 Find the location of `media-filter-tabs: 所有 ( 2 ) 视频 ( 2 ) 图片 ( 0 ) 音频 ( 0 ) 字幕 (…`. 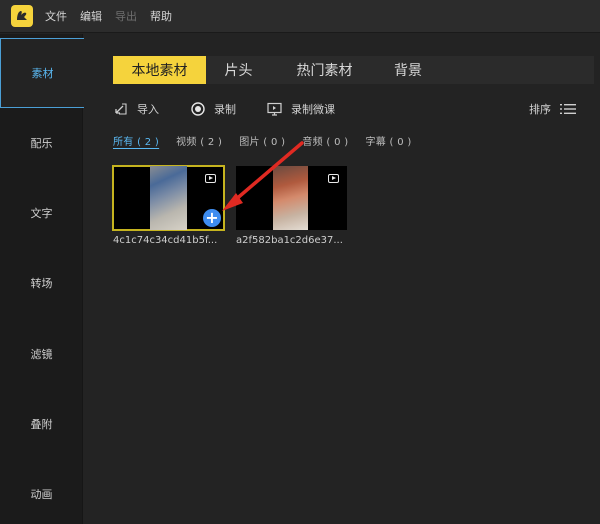

media-filter-tabs: 所有 ( 2 ) 视频 ( 2 ) 图片 ( 0 ) 音频 ( 0 ) 字幕 (… is located at coordinates (271, 141).